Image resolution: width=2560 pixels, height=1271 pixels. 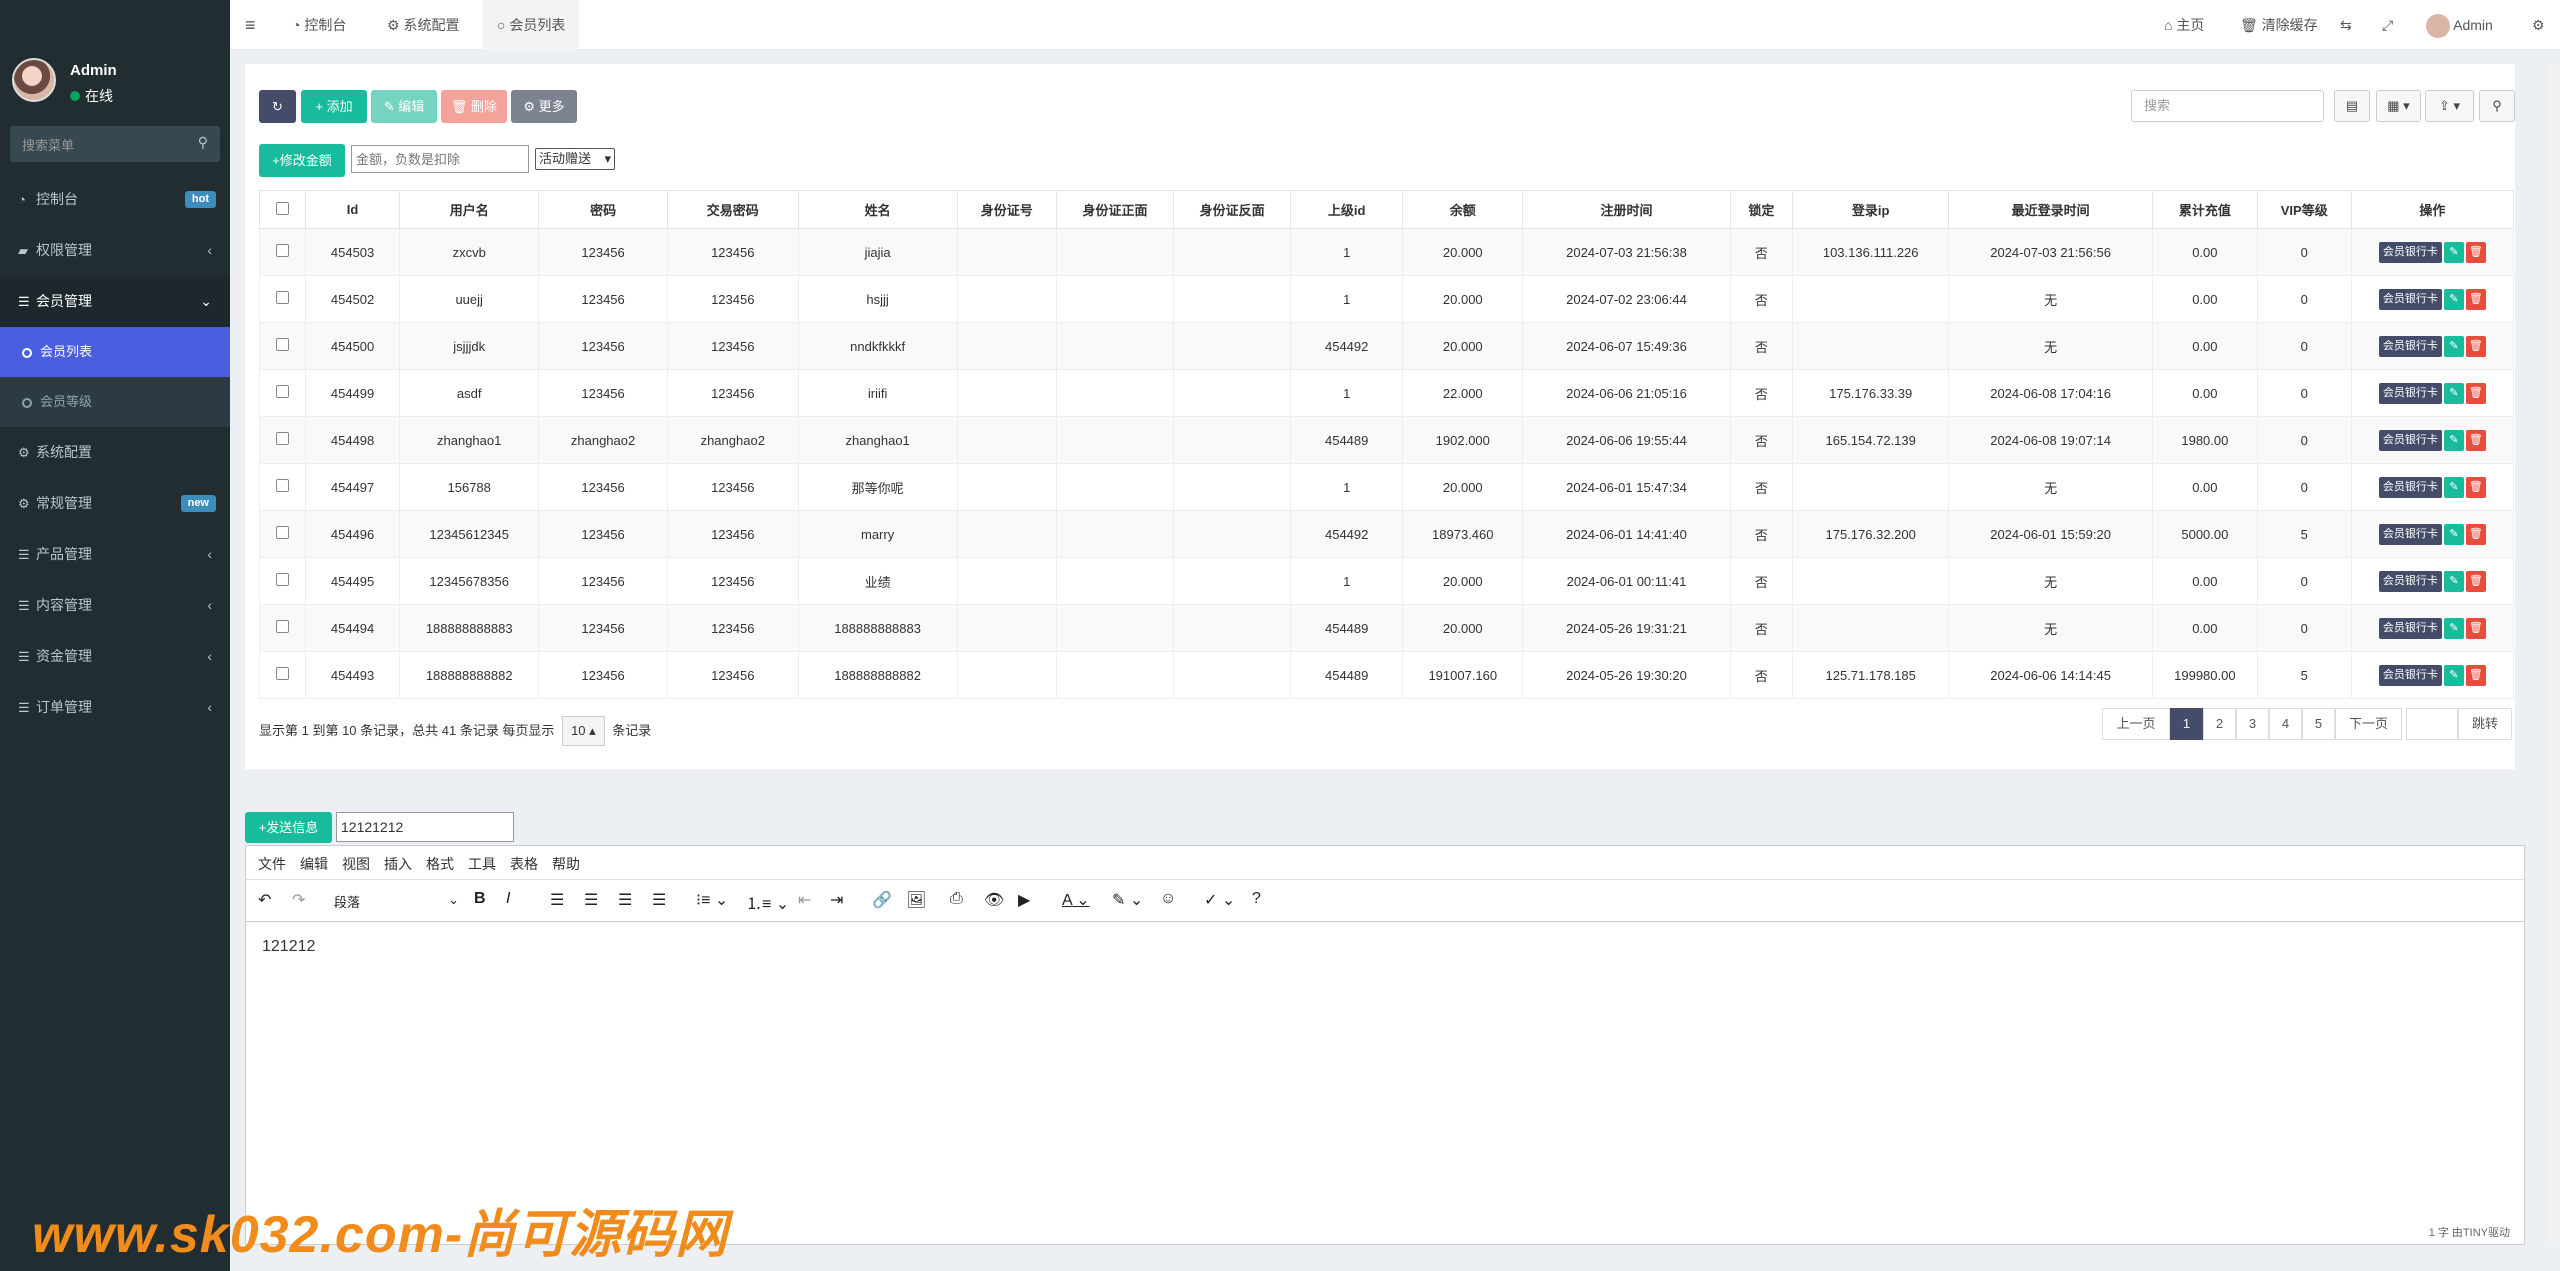 I want to click on fullscreen-icon: ⤢, so click(x=2387, y=25).